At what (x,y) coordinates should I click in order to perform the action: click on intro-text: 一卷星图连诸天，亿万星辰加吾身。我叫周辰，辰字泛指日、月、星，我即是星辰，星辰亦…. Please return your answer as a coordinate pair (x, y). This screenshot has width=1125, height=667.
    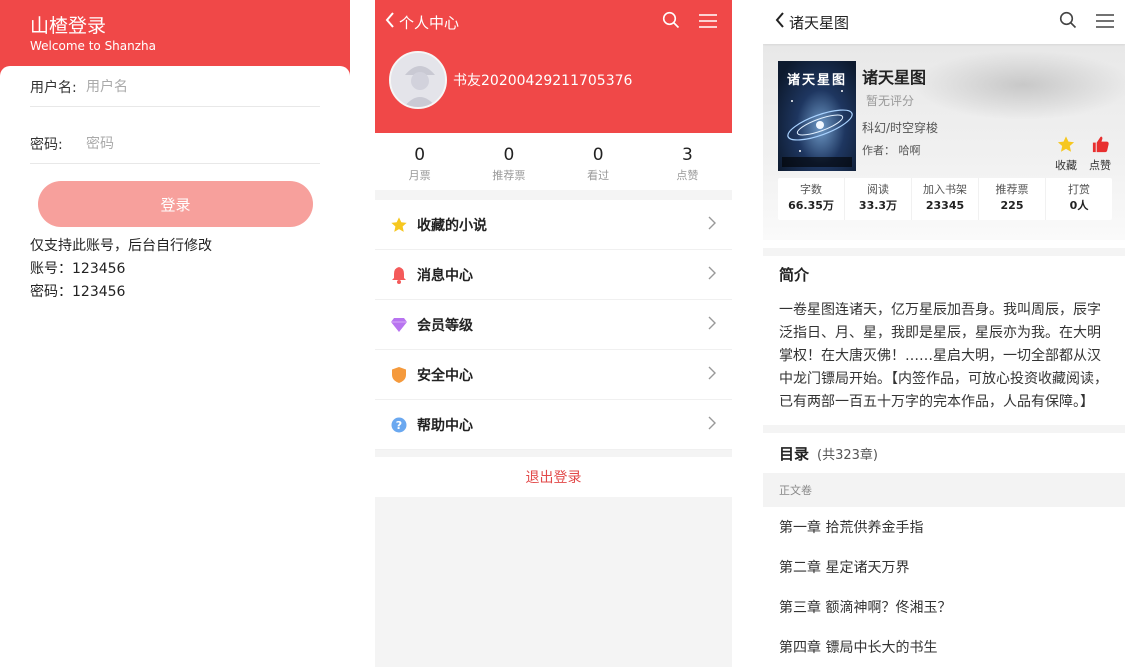
    Looking at the image, I should click on (943, 356).